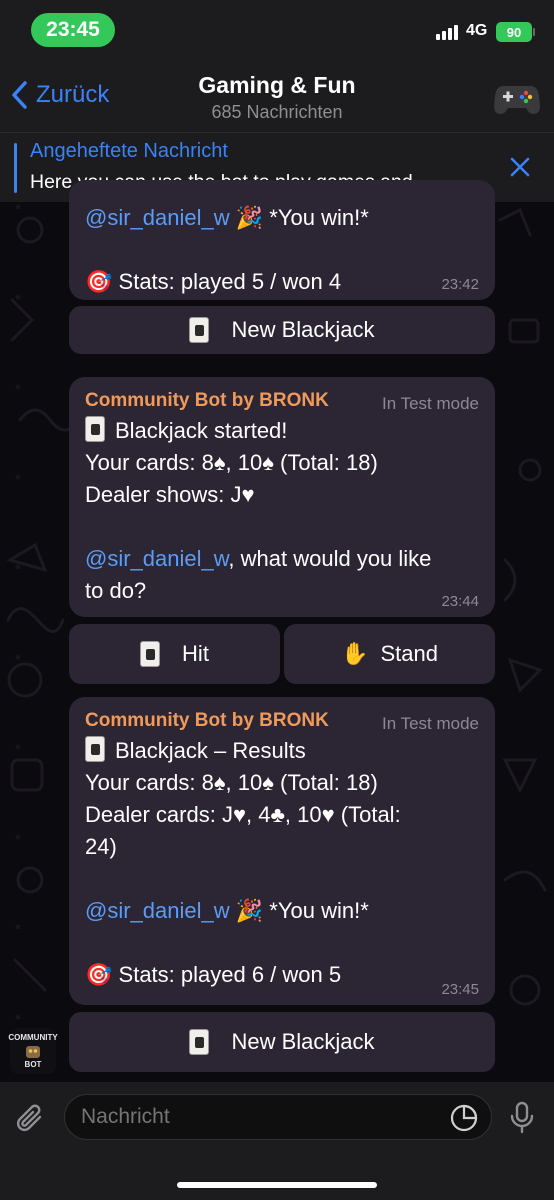 The image size is (554, 1200). I want to click on home-indicator, so click(277, 1185).